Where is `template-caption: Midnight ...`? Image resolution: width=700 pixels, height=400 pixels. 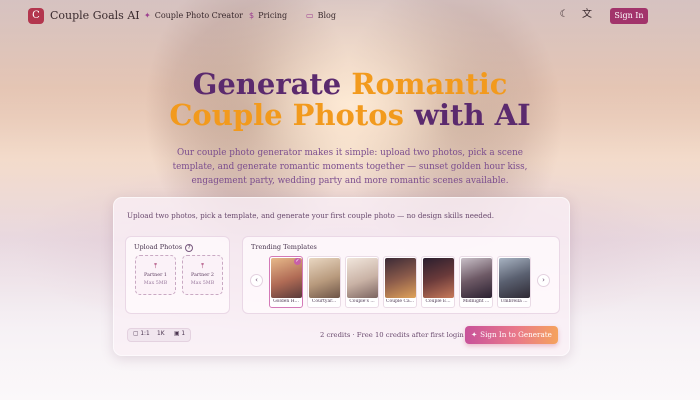 template-caption: Midnight ... is located at coordinates (476, 301).